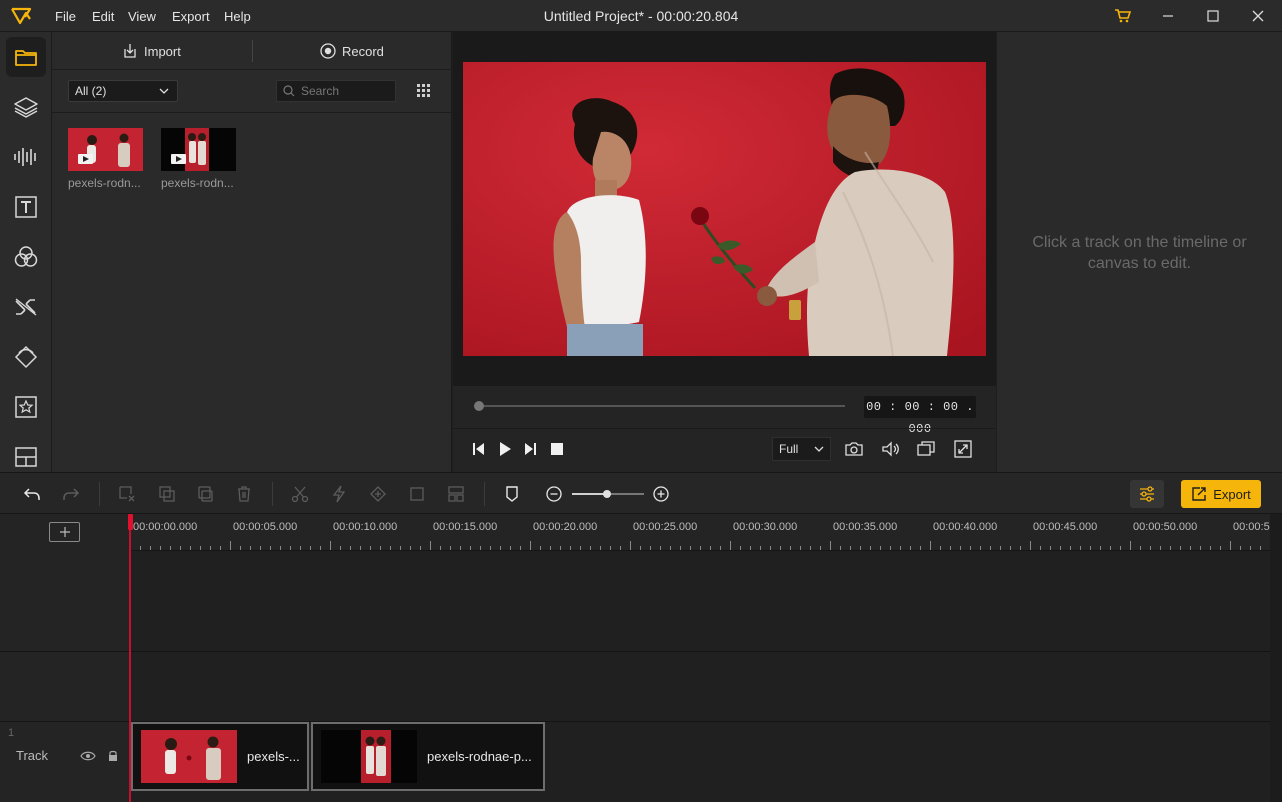 This screenshot has width=1282, height=802. What do you see at coordinates (167, 494) in the screenshot?
I see `copy-icon` at bounding box center [167, 494].